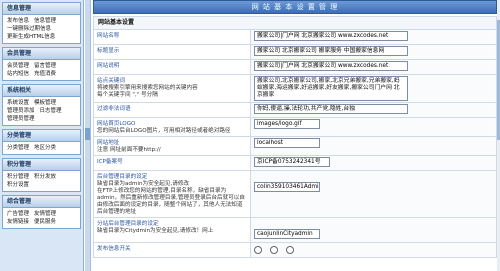 Image resolution: width=500 pixels, height=271 pixels. Describe the element at coordinates (172, 146) in the screenshot. I see `setting-label-cell: 网站地址 注意 网址前面不要http://` at that location.